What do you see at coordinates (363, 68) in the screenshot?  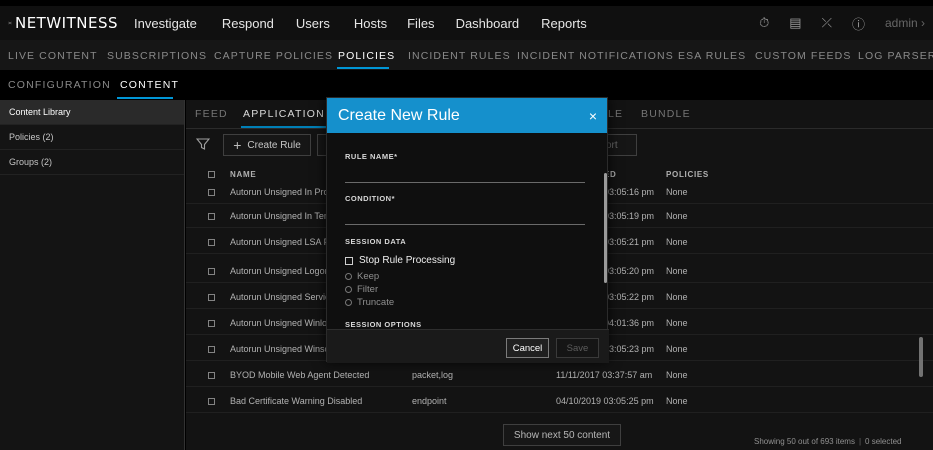 I see `subnav-active-indicator` at bounding box center [363, 68].